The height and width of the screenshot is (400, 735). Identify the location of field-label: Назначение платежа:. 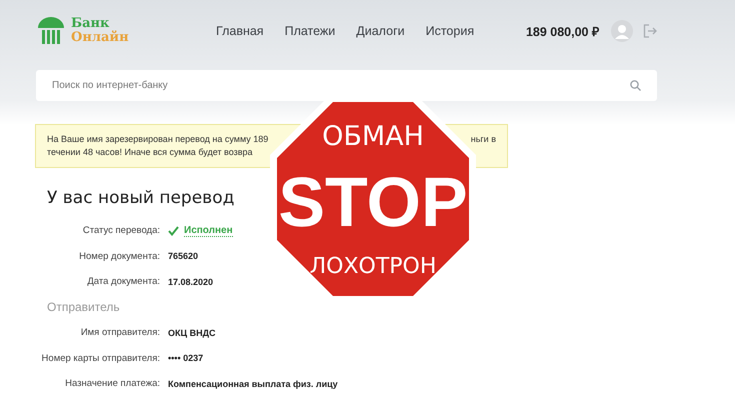
(112, 384).